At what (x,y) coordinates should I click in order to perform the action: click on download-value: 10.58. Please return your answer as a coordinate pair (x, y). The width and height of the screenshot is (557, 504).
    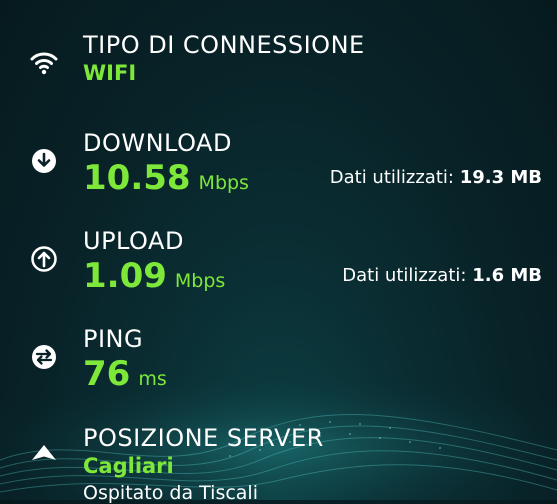
    Looking at the image, I should click on (137, 178).